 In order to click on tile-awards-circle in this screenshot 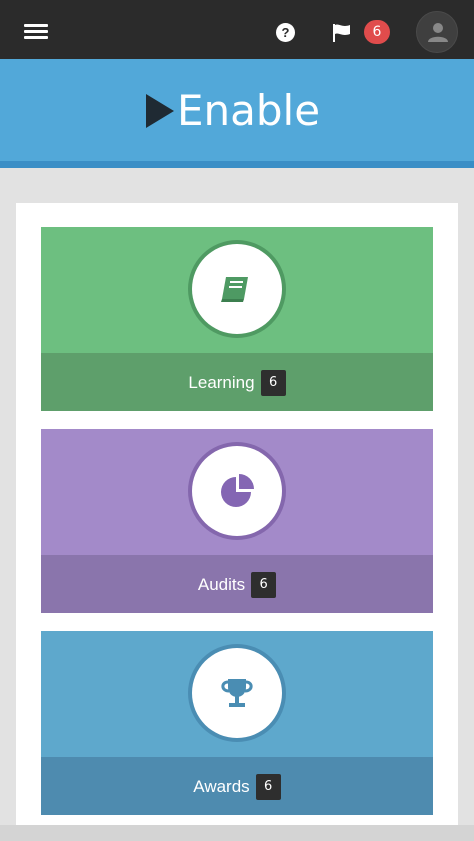, I will do `click(237, 693)`.